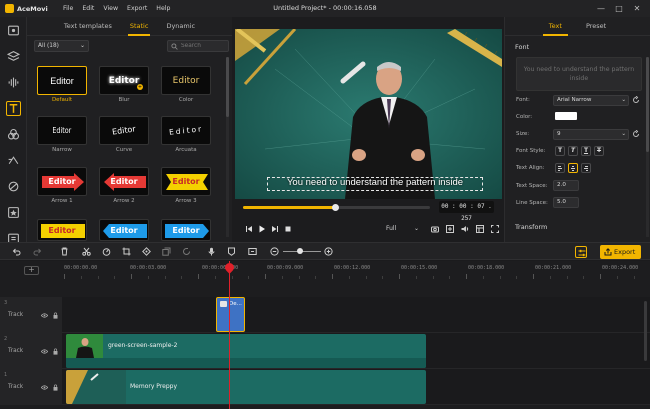  Describe the element at coordinates (13, 108) in the screenshot. I see `tool-text` at that location.